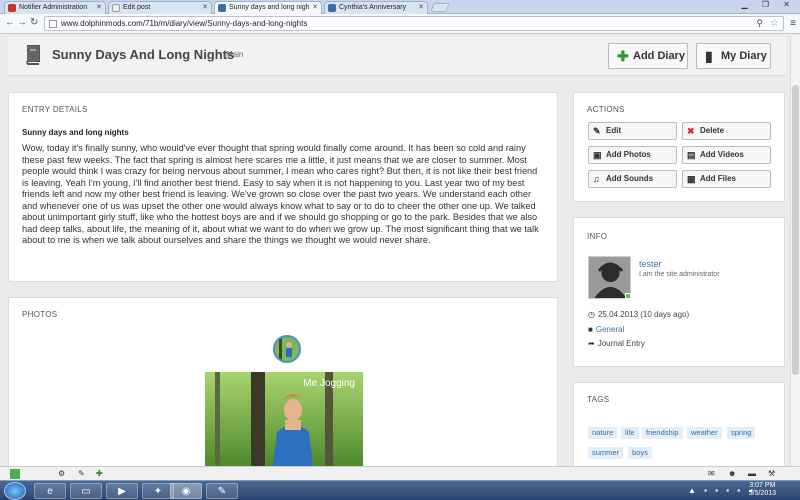 This screenshot has width=800, height=500. What do you see at coordinates (373, 7) in the screenshot?
I see `tab-label: Cynthia's Anniversary` at bounding box center [373, 7].